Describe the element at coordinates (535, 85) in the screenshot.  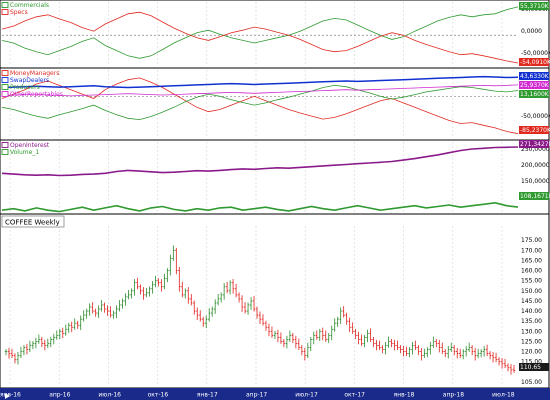
I see `last-value-label: 25,9370K` at that location.